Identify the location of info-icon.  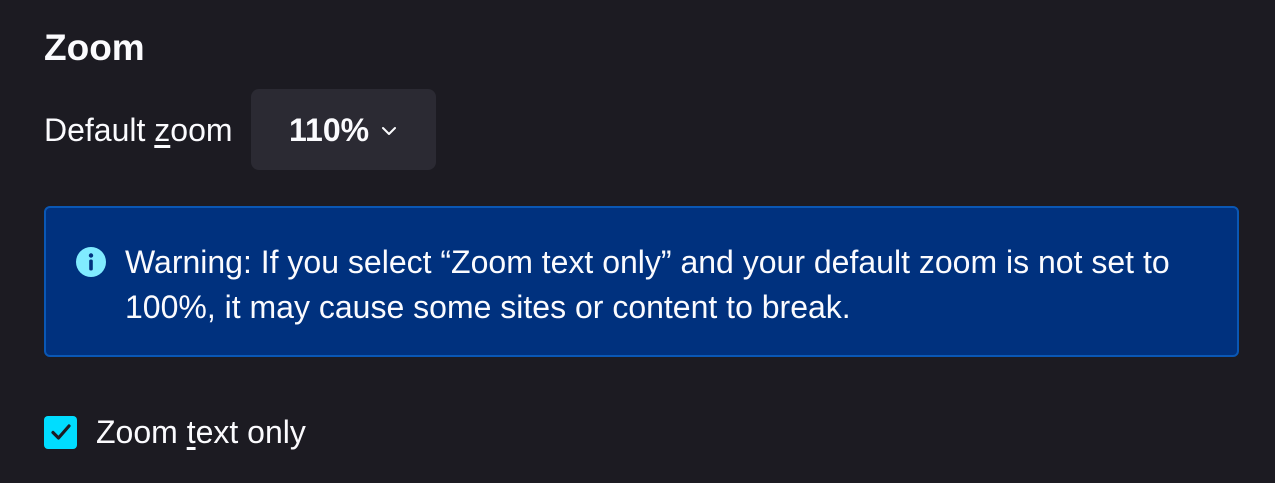
(91, 262).